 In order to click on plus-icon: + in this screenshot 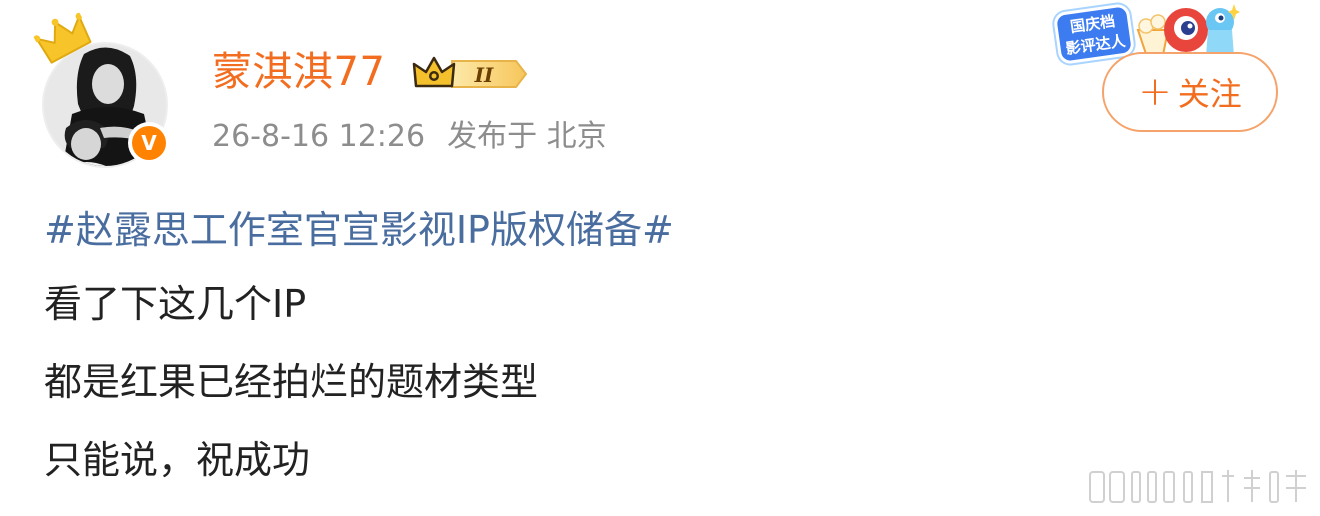, I will do `click(1155, 92)`.